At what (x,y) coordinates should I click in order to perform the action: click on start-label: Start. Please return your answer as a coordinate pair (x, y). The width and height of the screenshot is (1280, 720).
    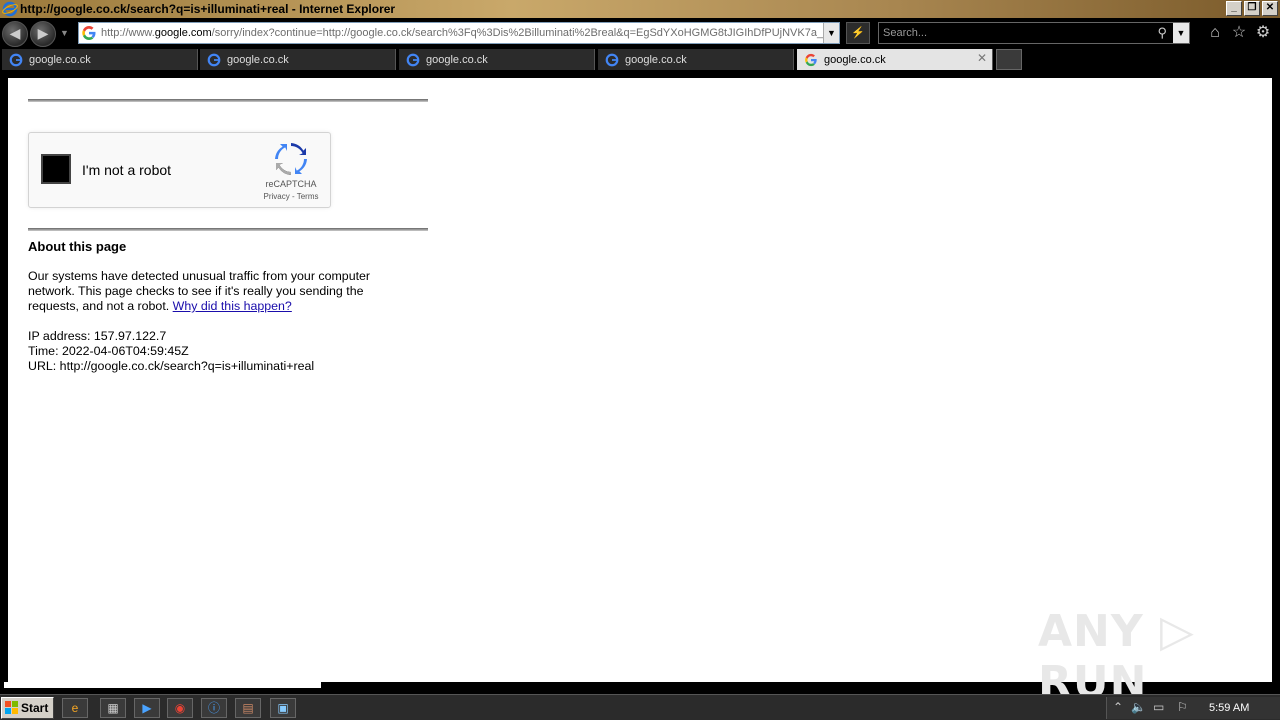
    Looking at the image, I should click on (35, 708).